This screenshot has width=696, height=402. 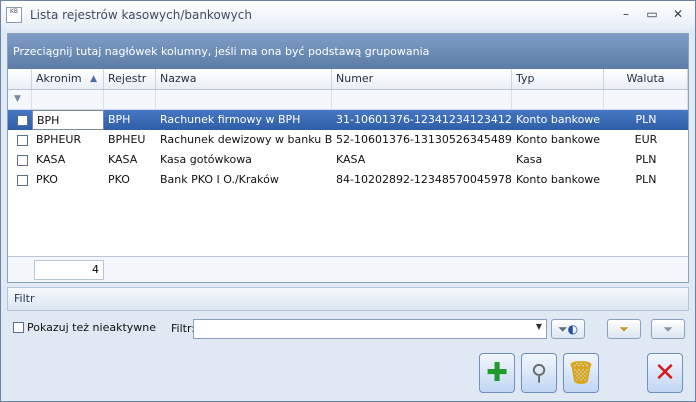 I want to click on funnel-clear-icon: ⏷, so click(x=668, y=329).